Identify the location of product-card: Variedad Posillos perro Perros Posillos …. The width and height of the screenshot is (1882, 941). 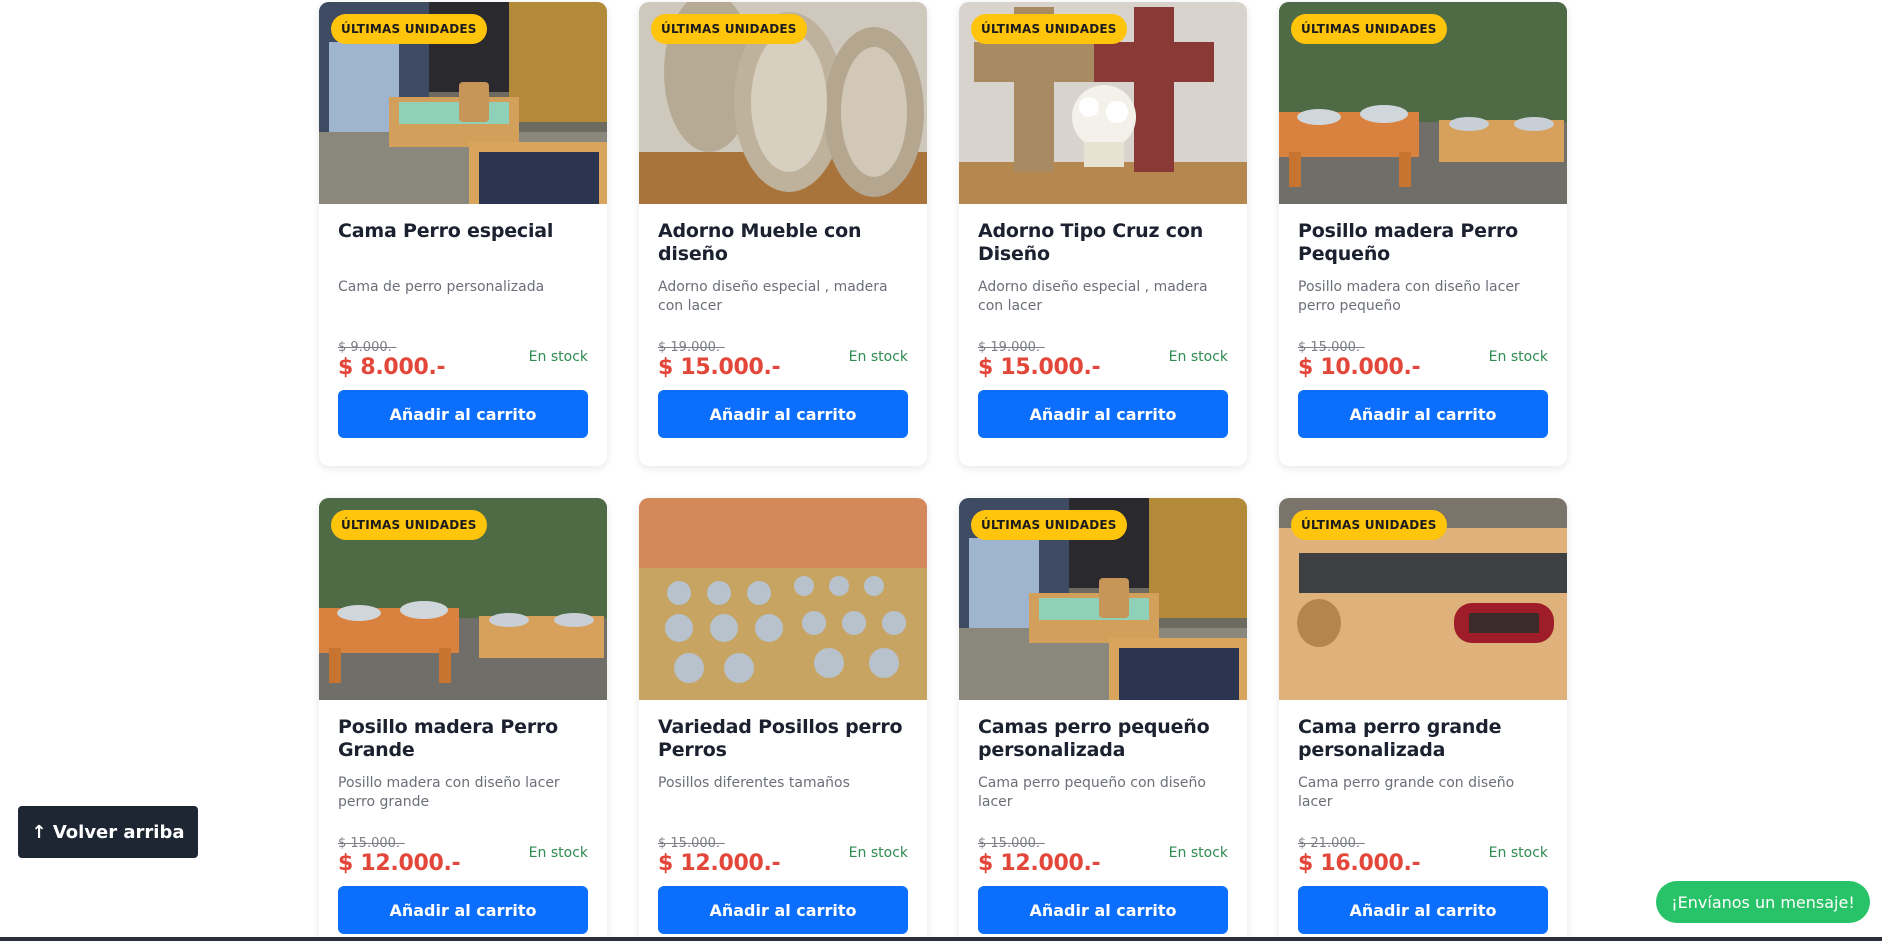
(783, 719).